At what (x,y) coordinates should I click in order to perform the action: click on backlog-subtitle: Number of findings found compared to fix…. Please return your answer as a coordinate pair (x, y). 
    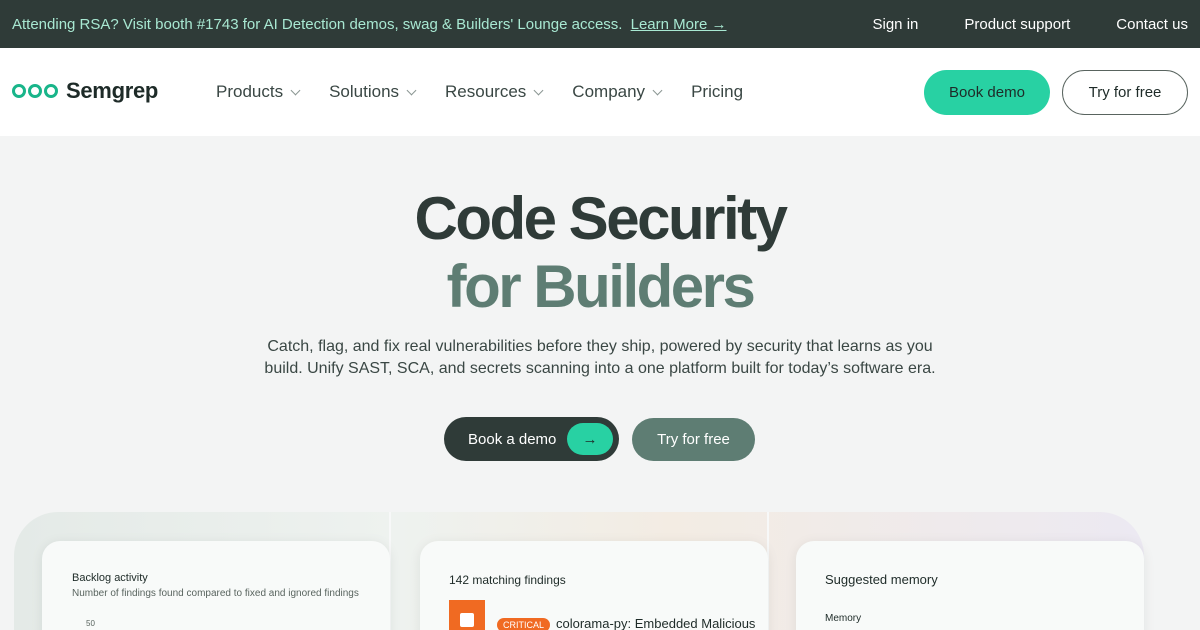
    Looking at the image, I should click on (215, 593).